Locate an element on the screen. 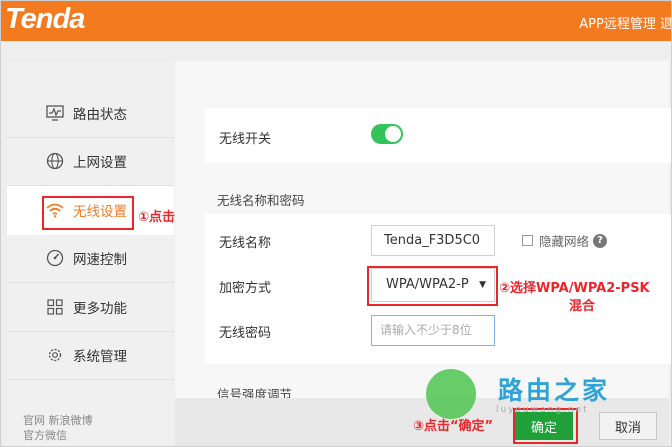 This screenshot has height=447, width=672. sidebar-item-internet-settings: 上网设置 is located at coordinates (90, 162).